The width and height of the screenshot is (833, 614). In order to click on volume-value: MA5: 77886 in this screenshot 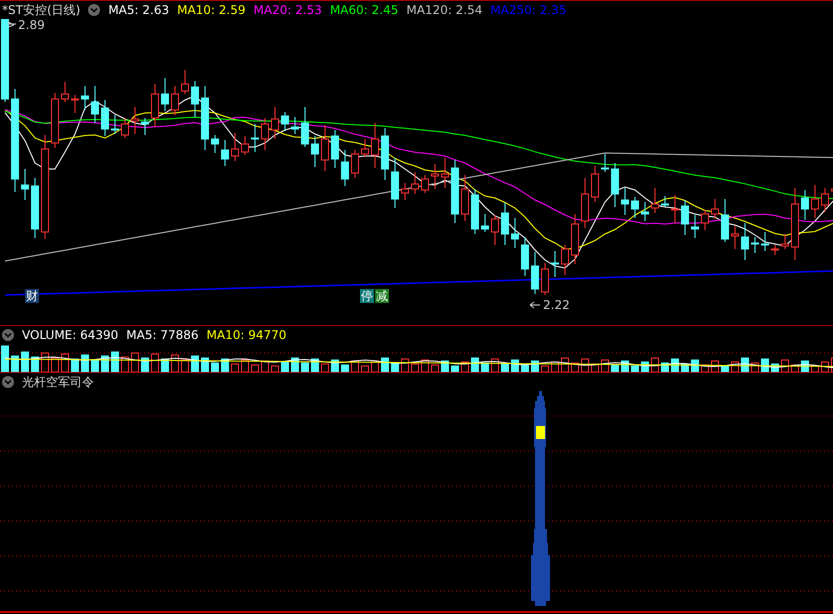, I will do `click(162, 335)`.